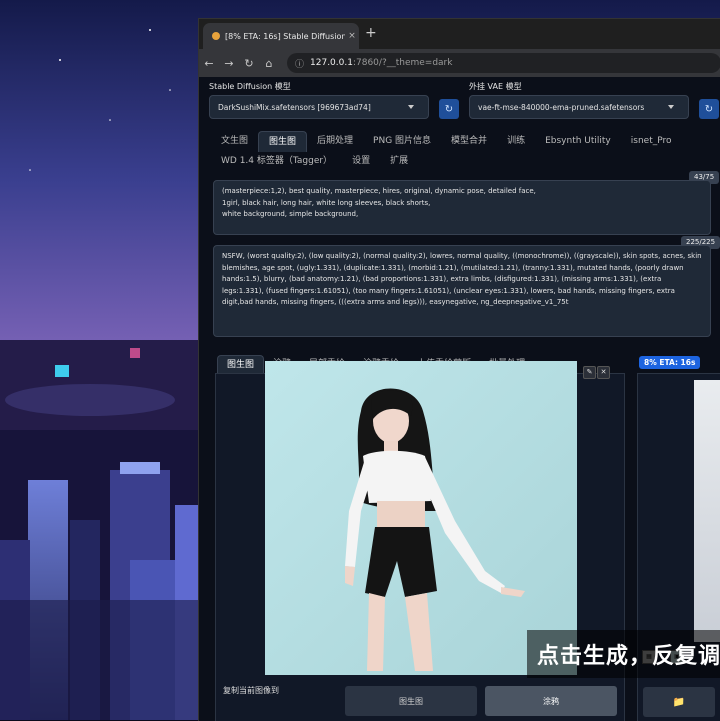 The width and height of the screenshot is (720, 721). Describe the element at coordinates (361, 161) in the screenshot. I see `main-tab-row2-1: 设置` at that location.